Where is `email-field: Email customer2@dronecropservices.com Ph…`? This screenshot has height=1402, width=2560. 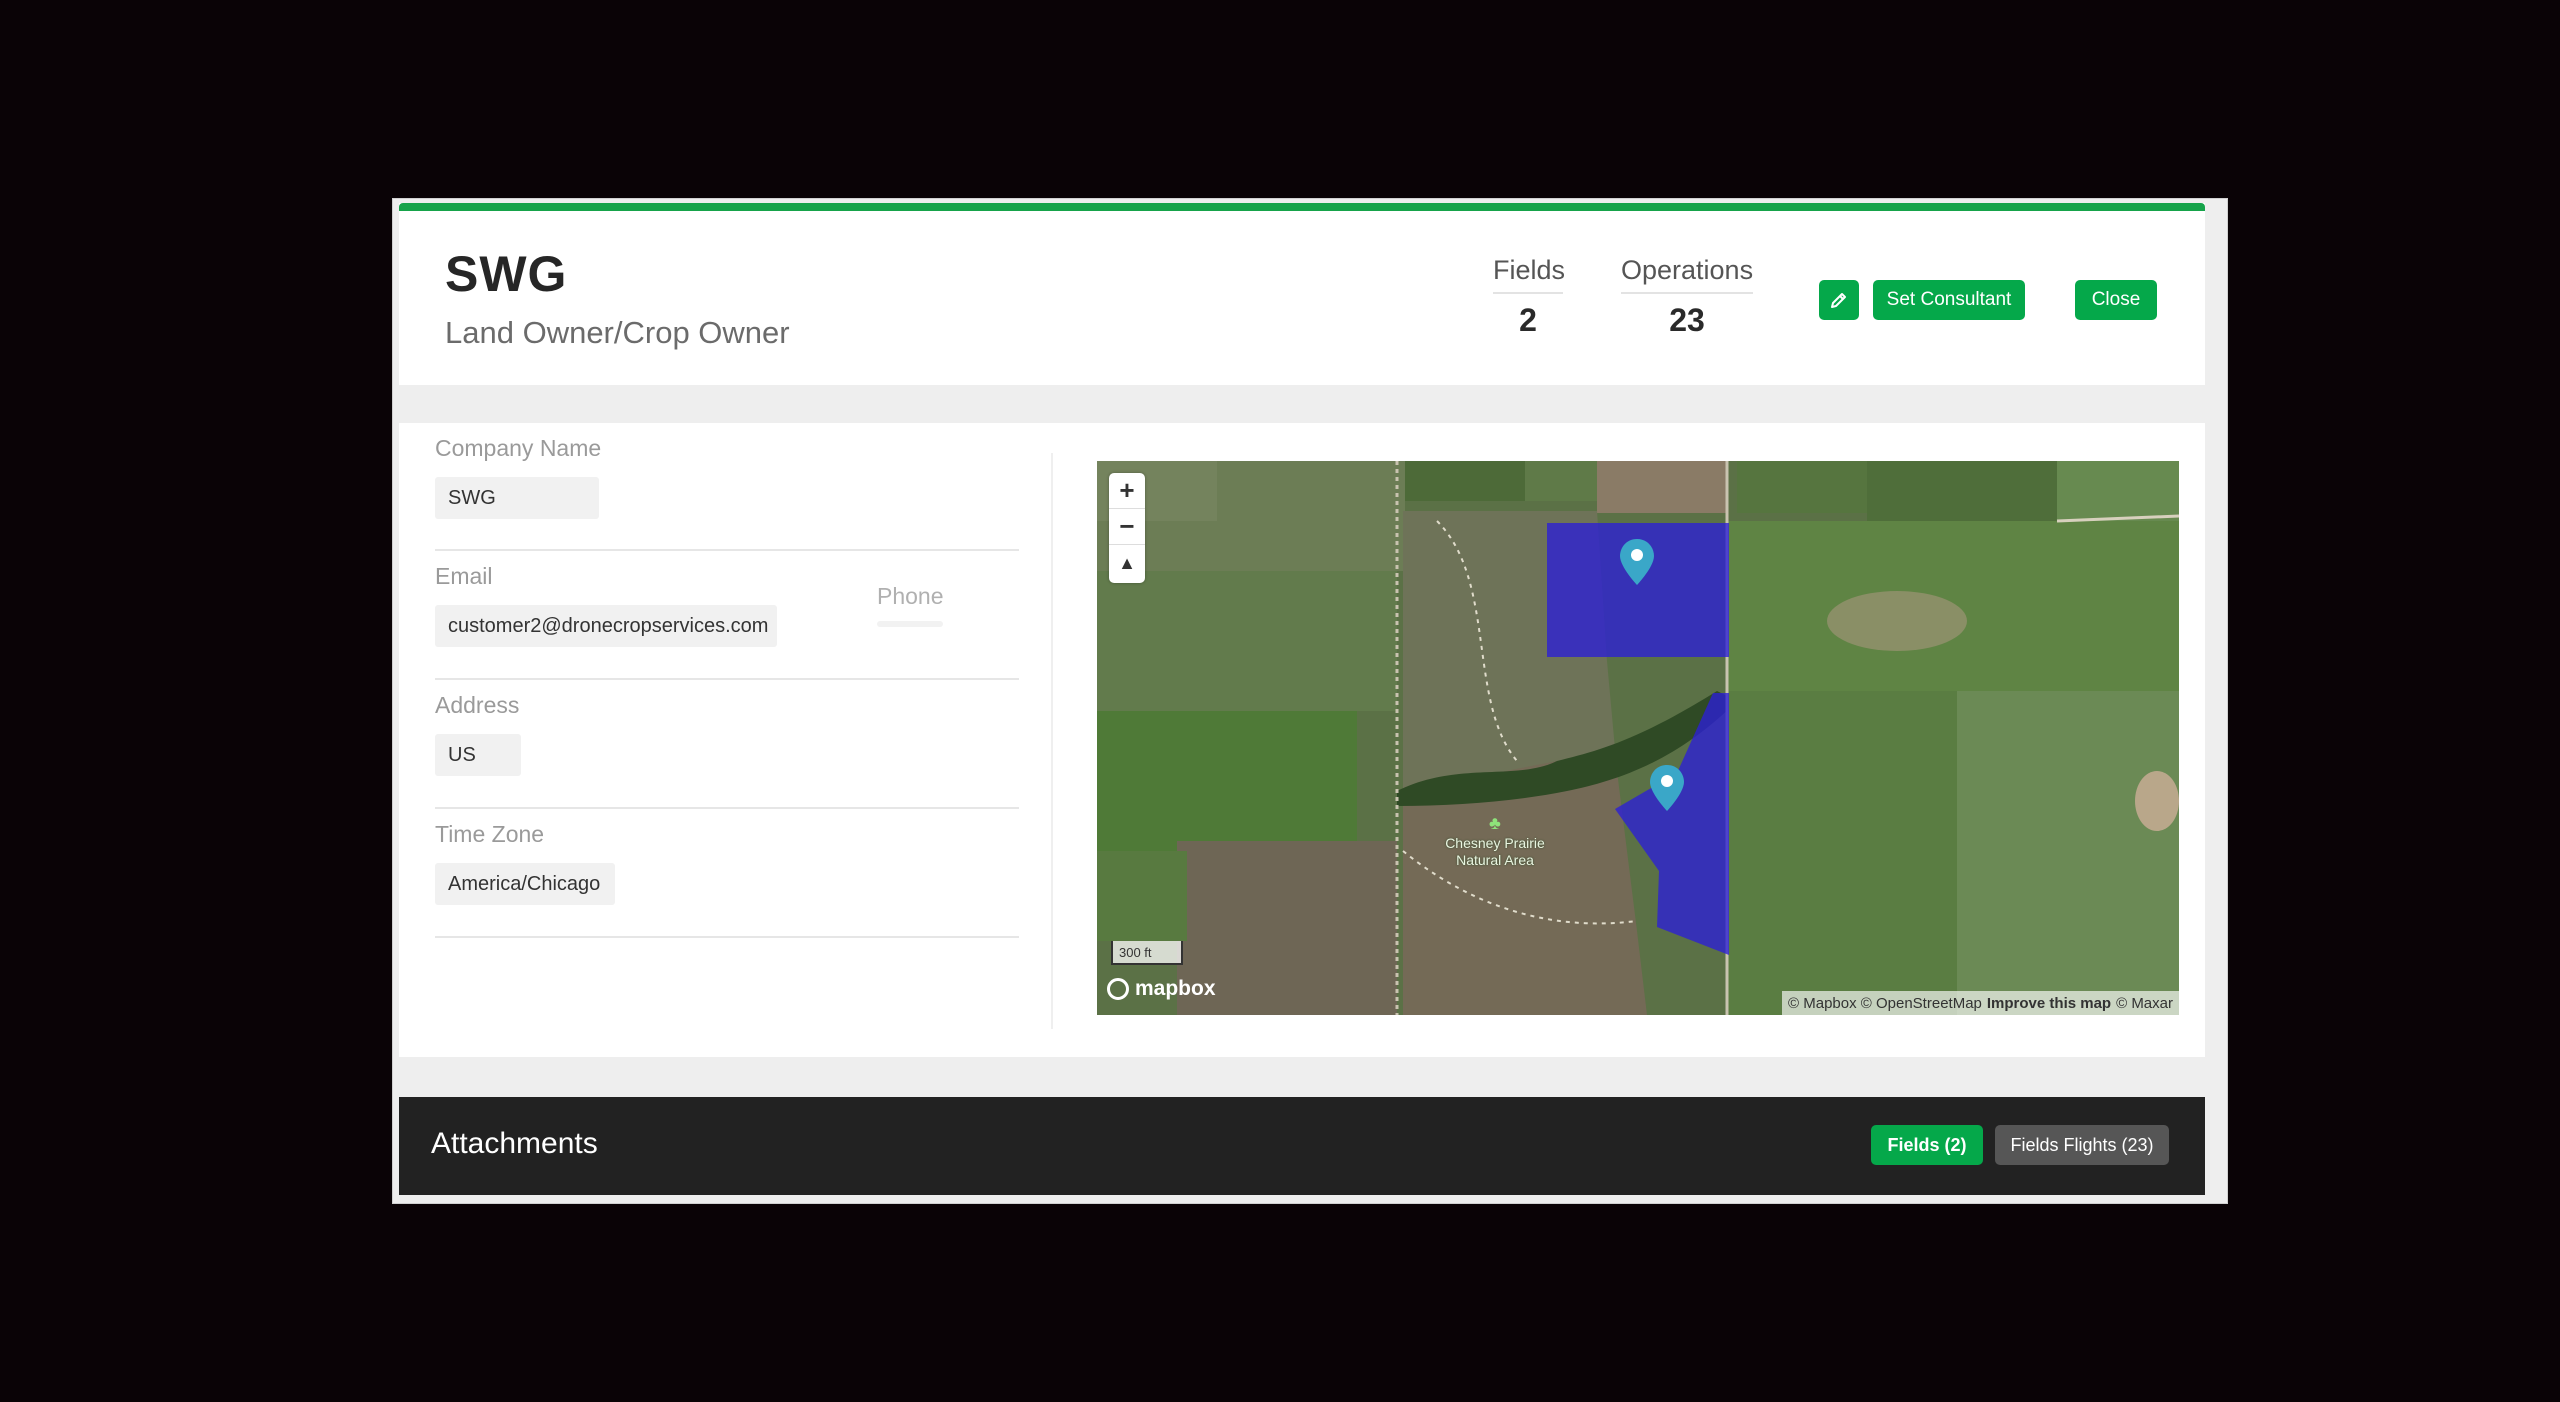
email-field: Email customer2@dronecropservices.com Ph… is located at coordinates (727, 615).